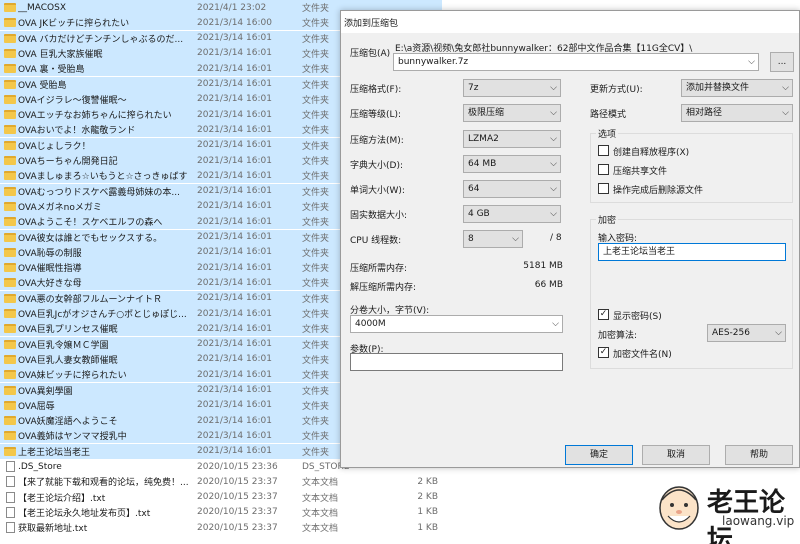 Image resolution: width=800 pixels, height=544 pixels. I want to click on pathmode-label: 路径模式, so click(608, 115).